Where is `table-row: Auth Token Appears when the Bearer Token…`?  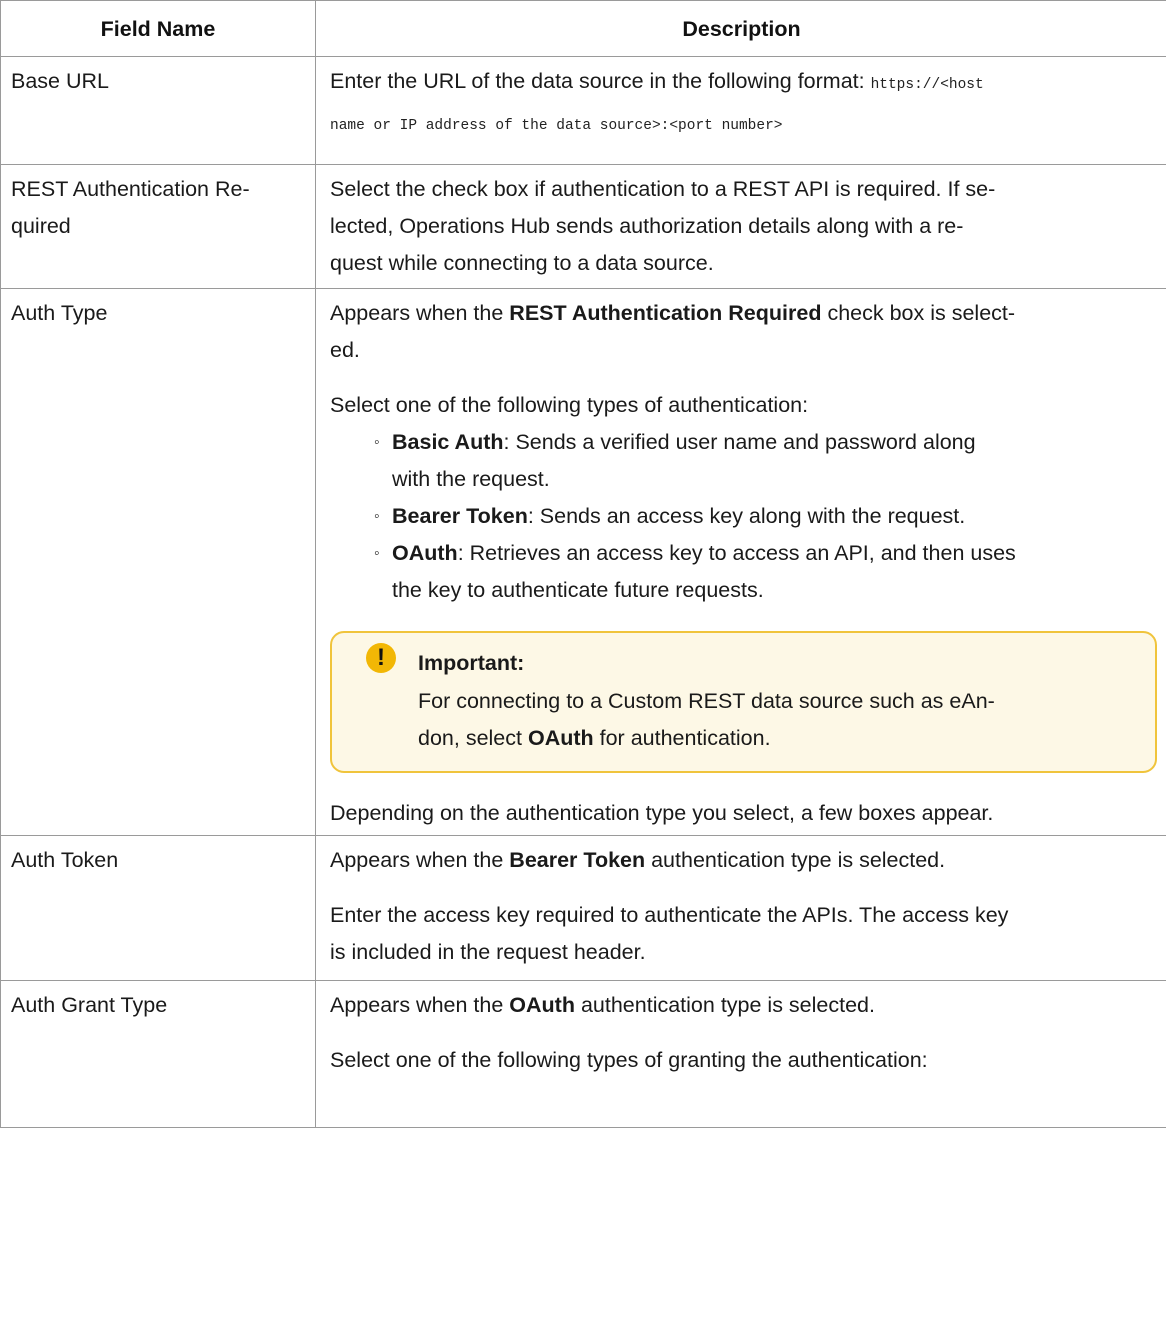 table-row: Auth Token Appears when the Bearer Token… is located at coordinates (583, 908).